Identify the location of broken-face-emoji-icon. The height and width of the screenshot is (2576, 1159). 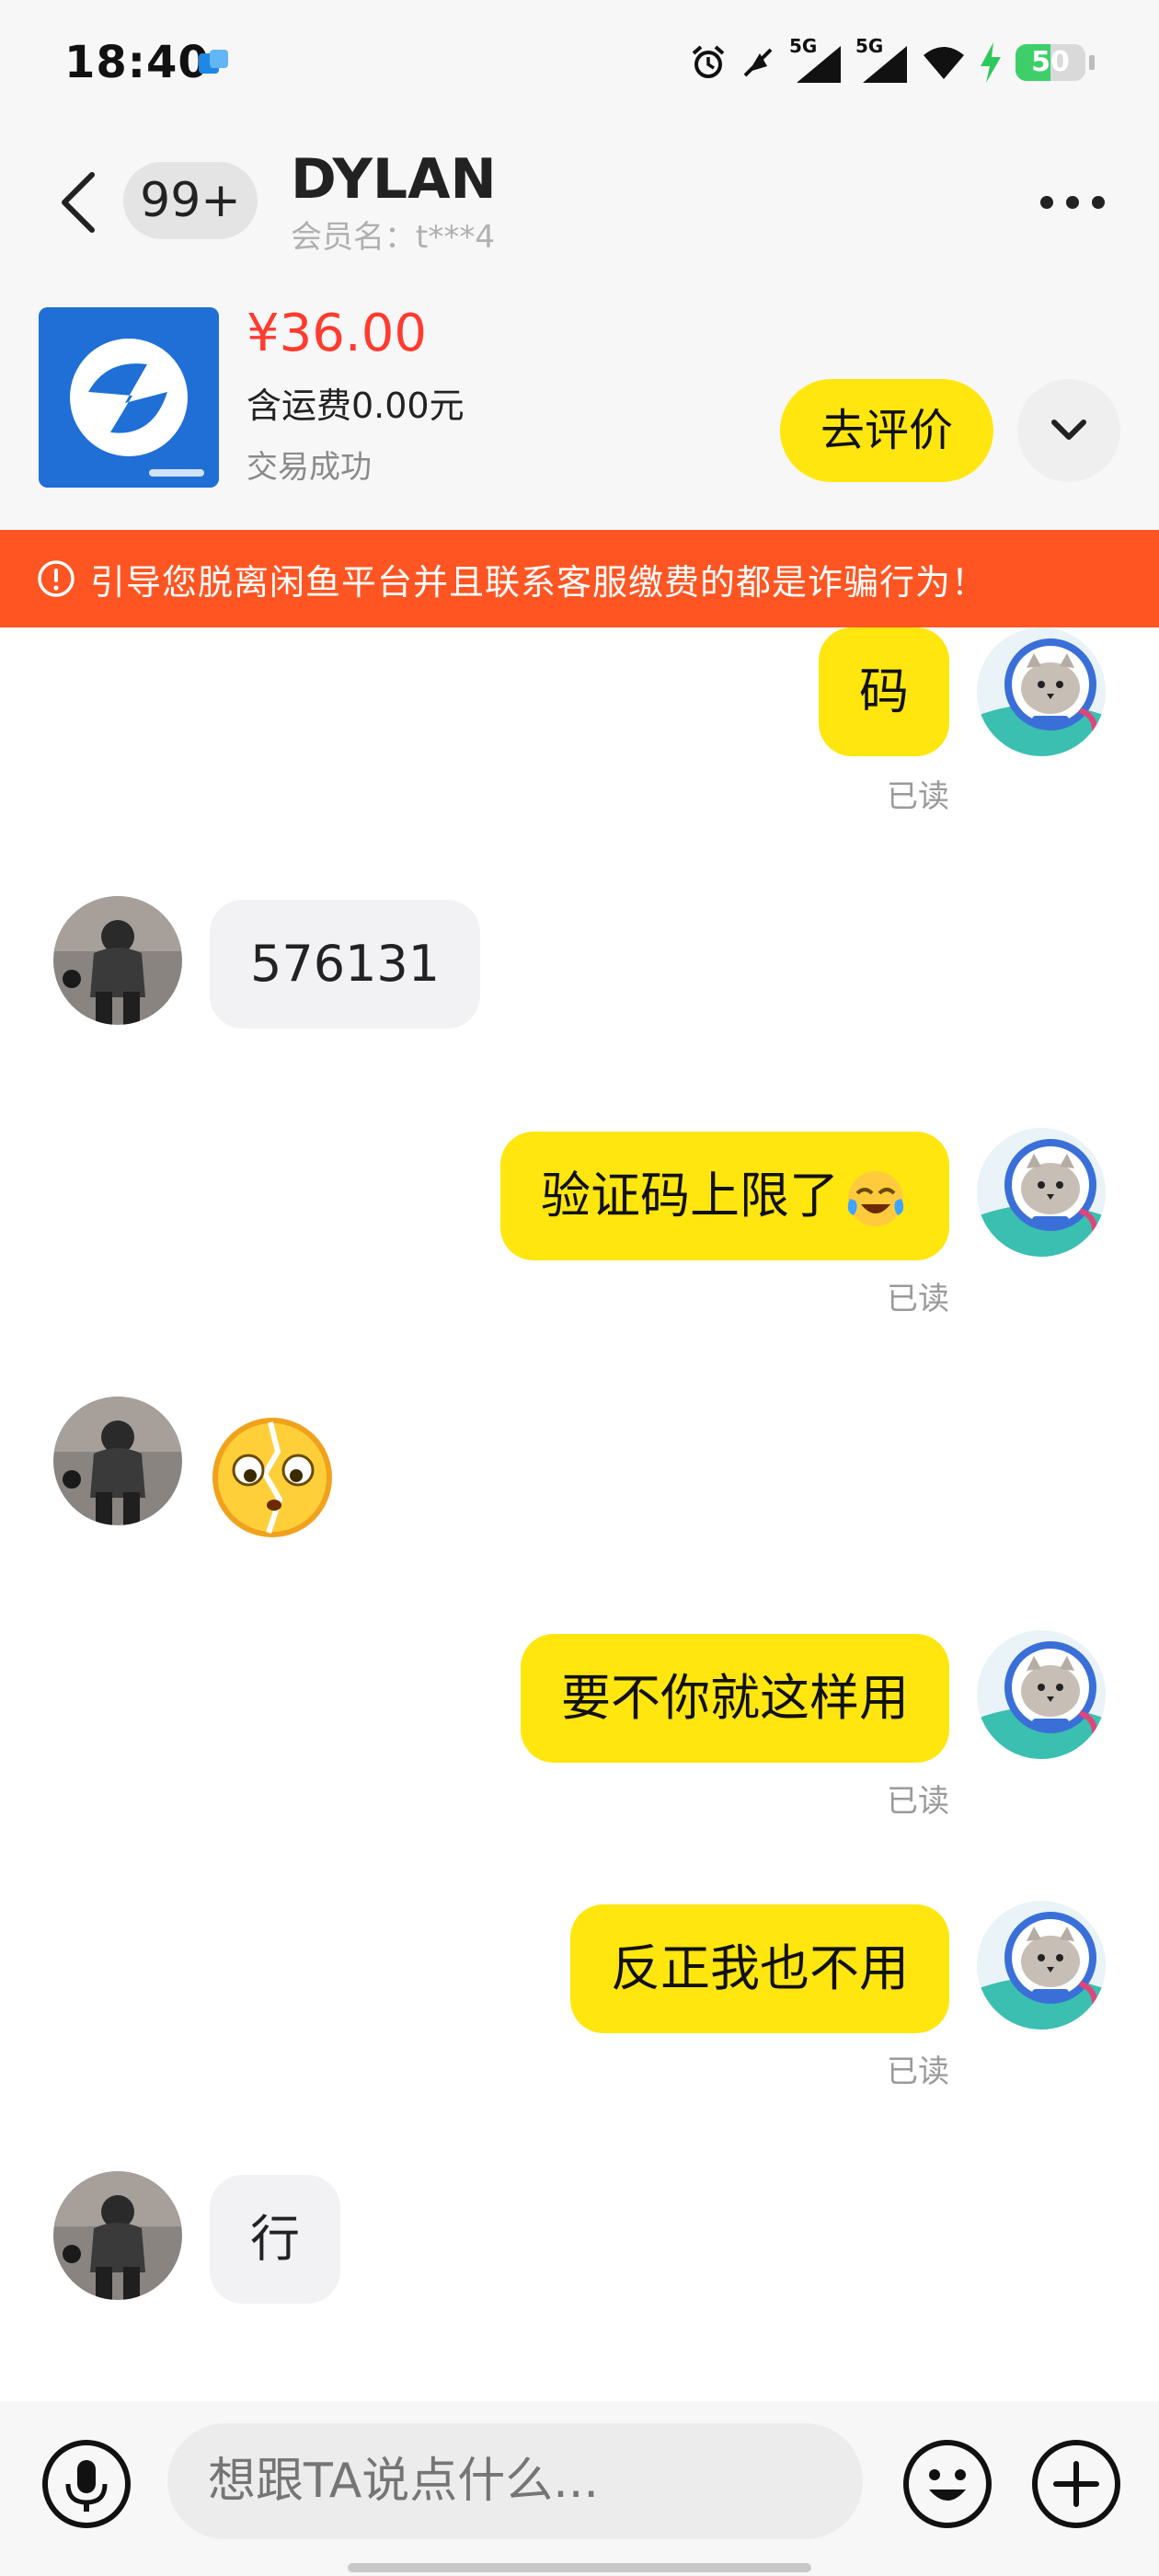
(274, 1479).